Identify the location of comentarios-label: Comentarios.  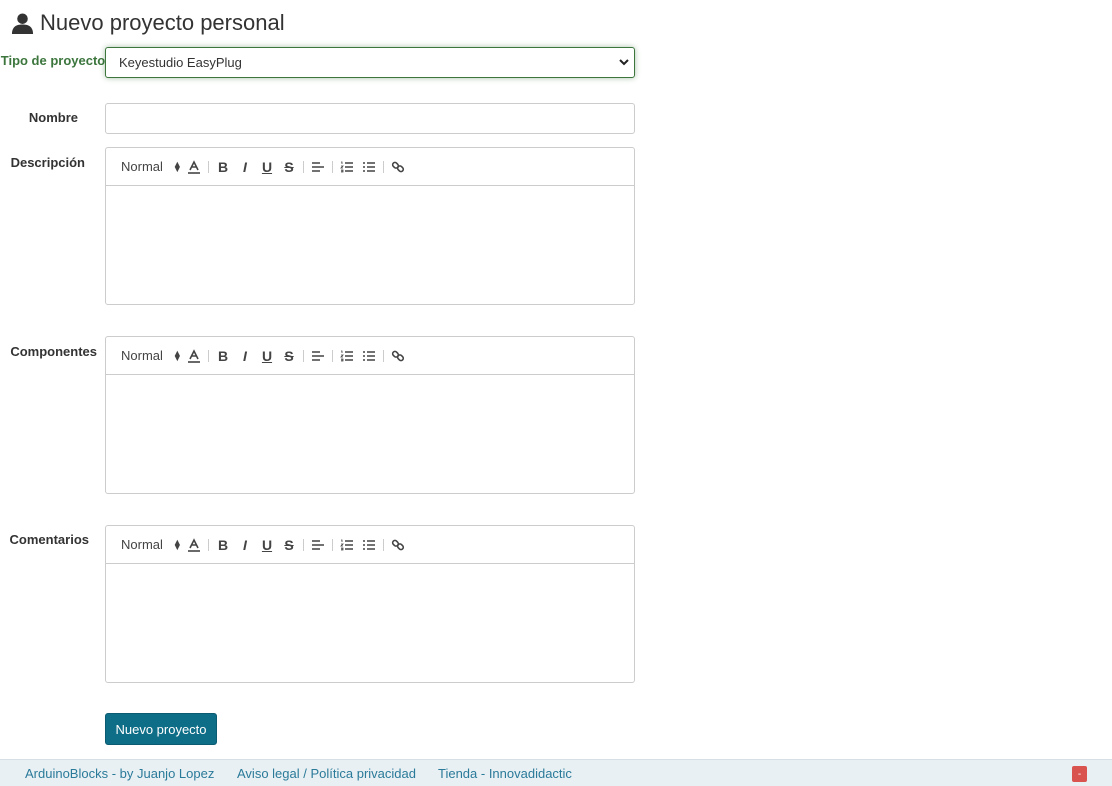
(49, 539).